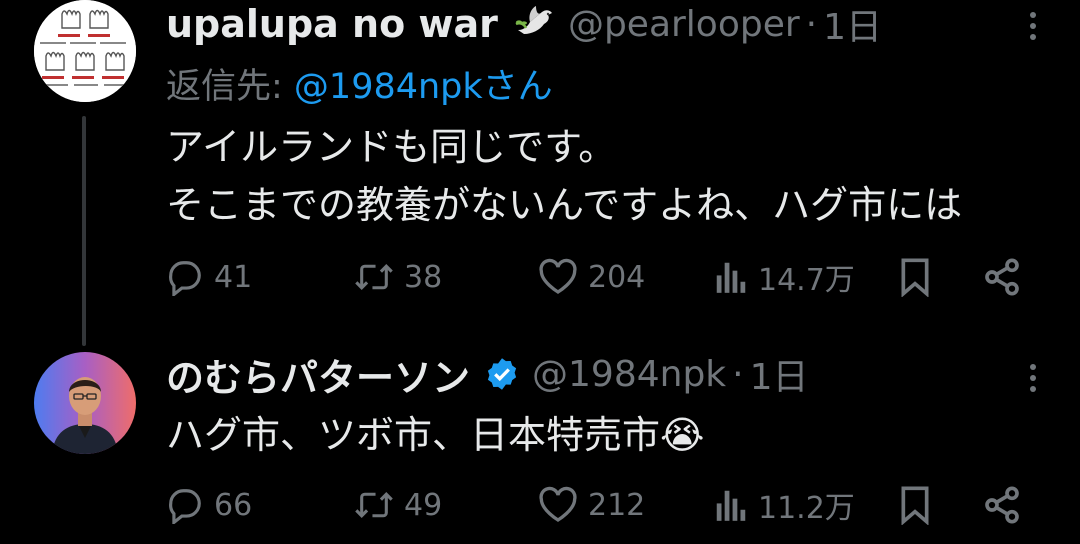 The width and height of the screenshot is (1080, 544). What do you see at coordinates (233, 505) in the screenshot?
I see `reply-count: 66` at bounding box center [233, 505].